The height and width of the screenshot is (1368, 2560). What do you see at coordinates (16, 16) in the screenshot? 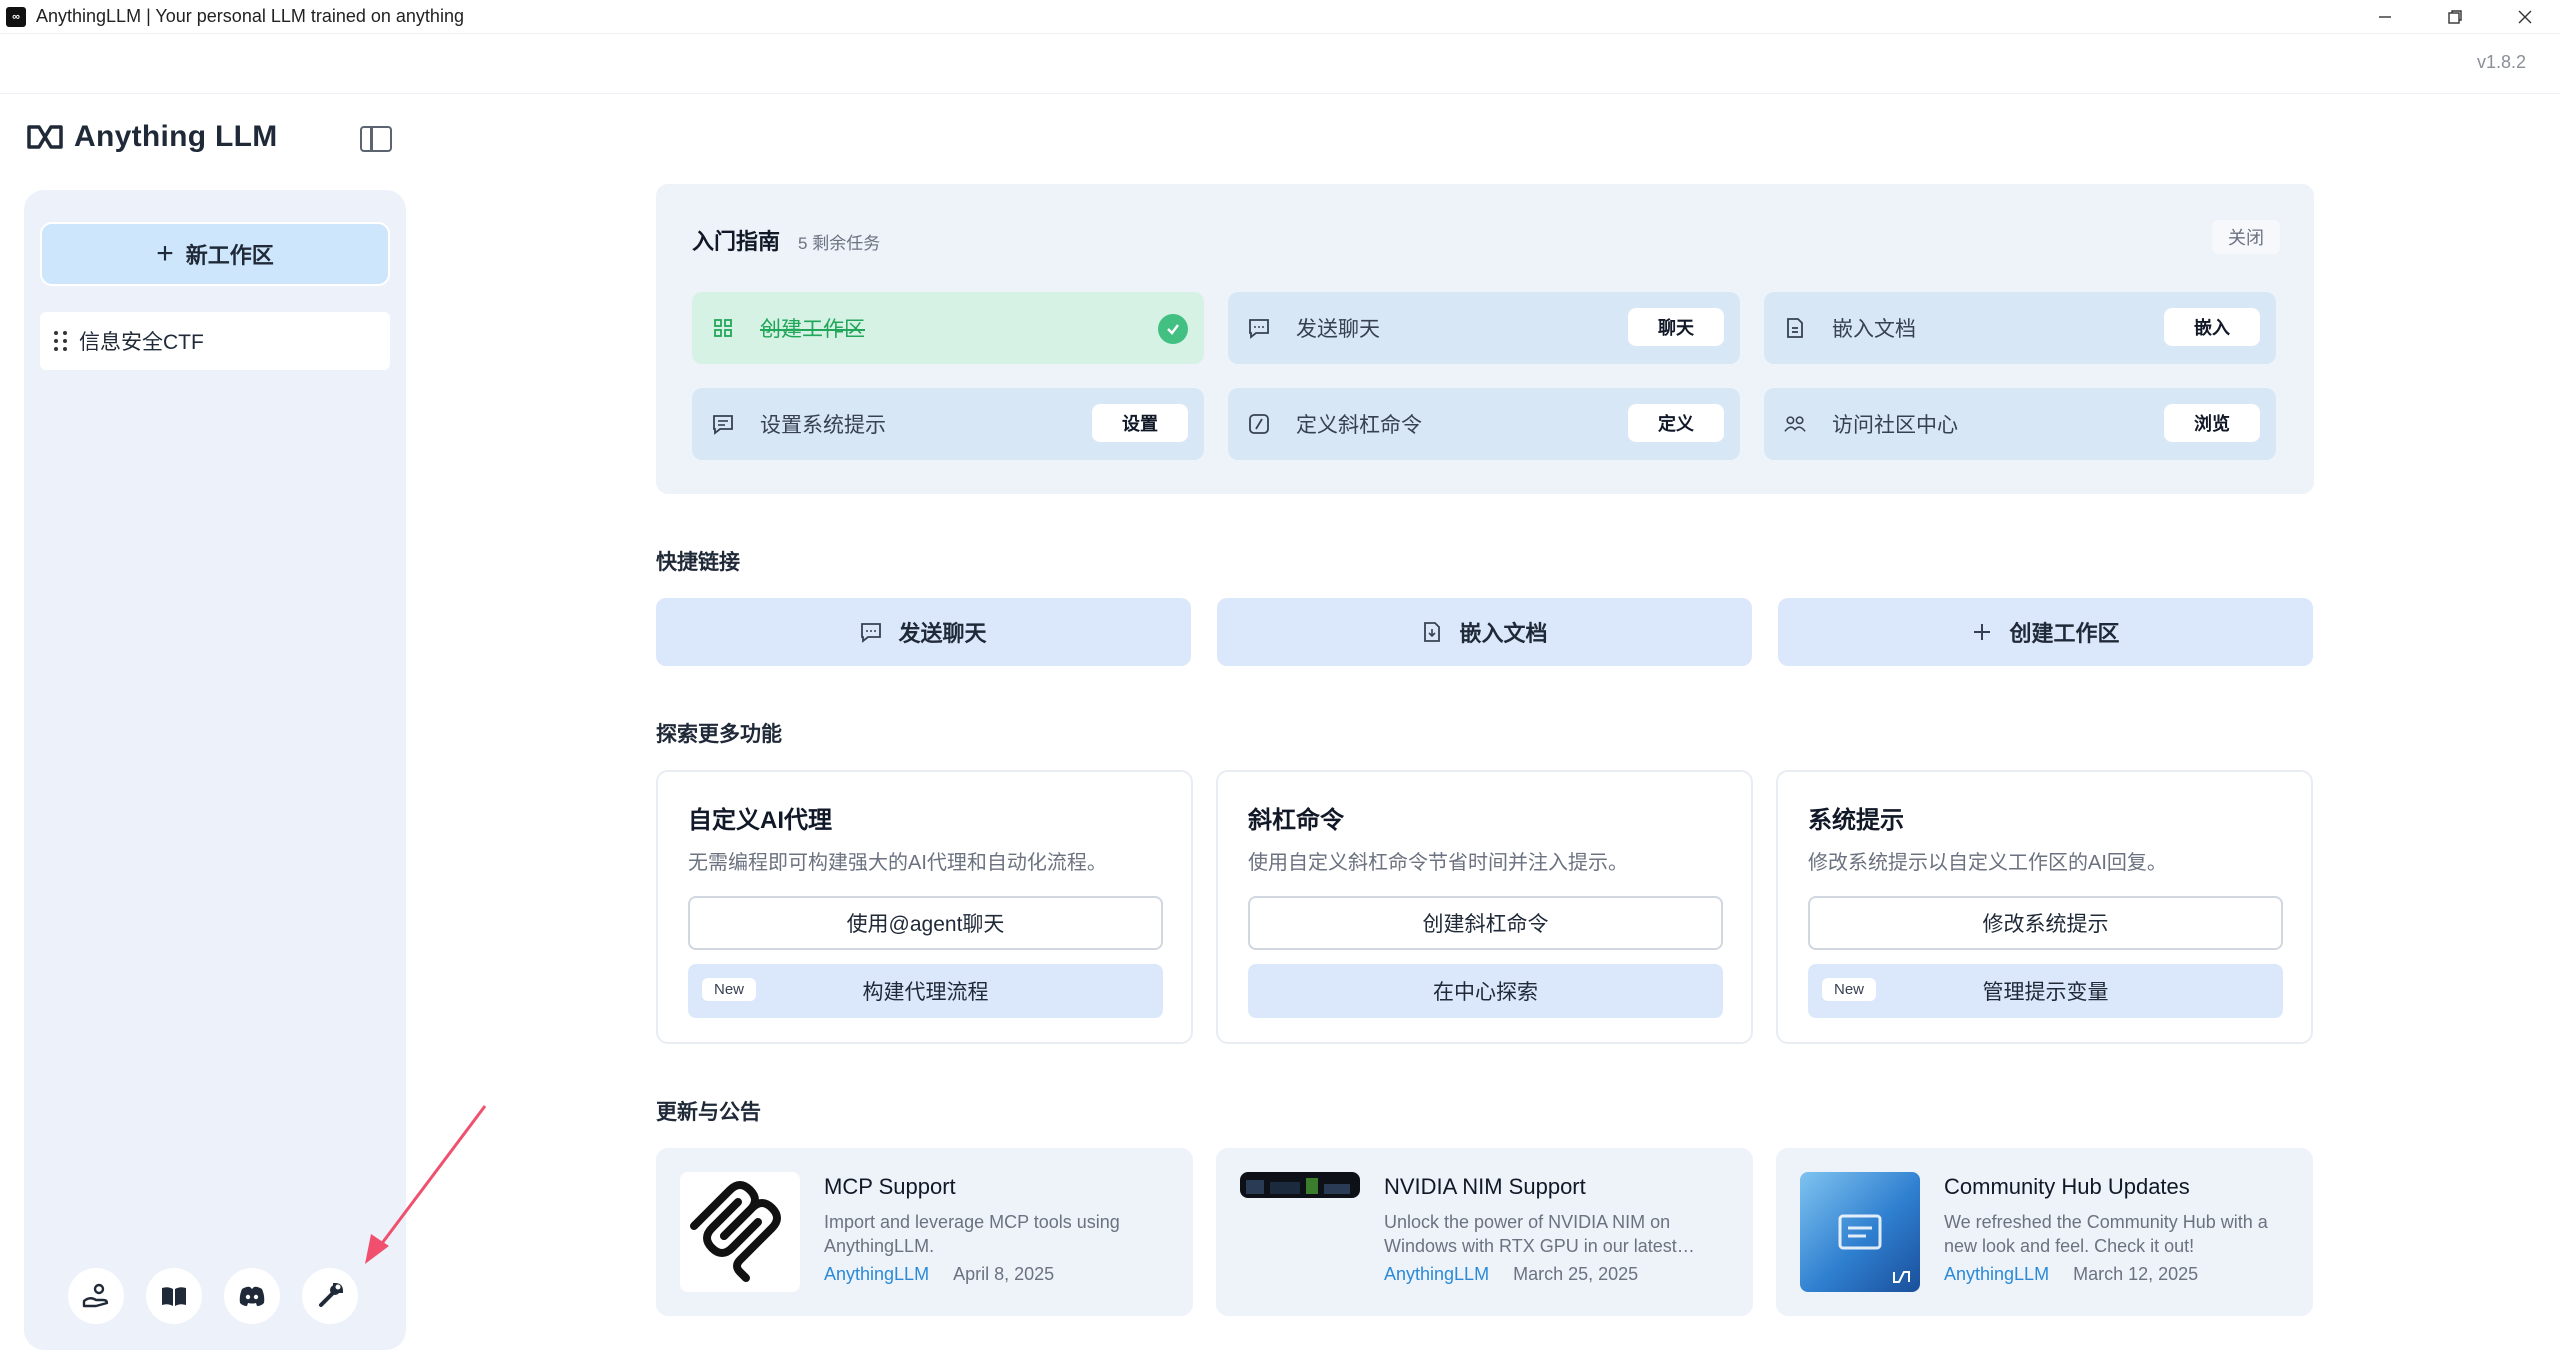
I see `app-logo-icon: ∞` at bounding box center [16, 16].